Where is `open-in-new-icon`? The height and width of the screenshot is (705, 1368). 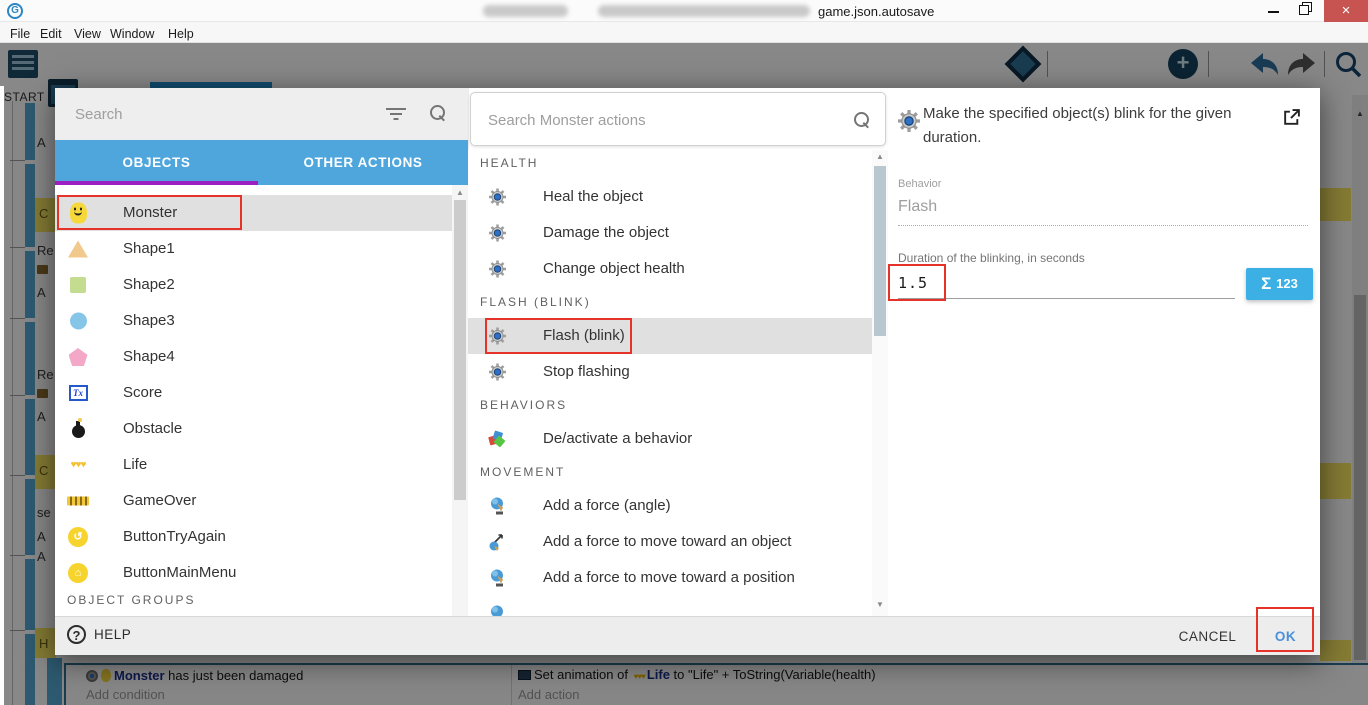
open-in-new-icon is located at coordinates (1291, 120).